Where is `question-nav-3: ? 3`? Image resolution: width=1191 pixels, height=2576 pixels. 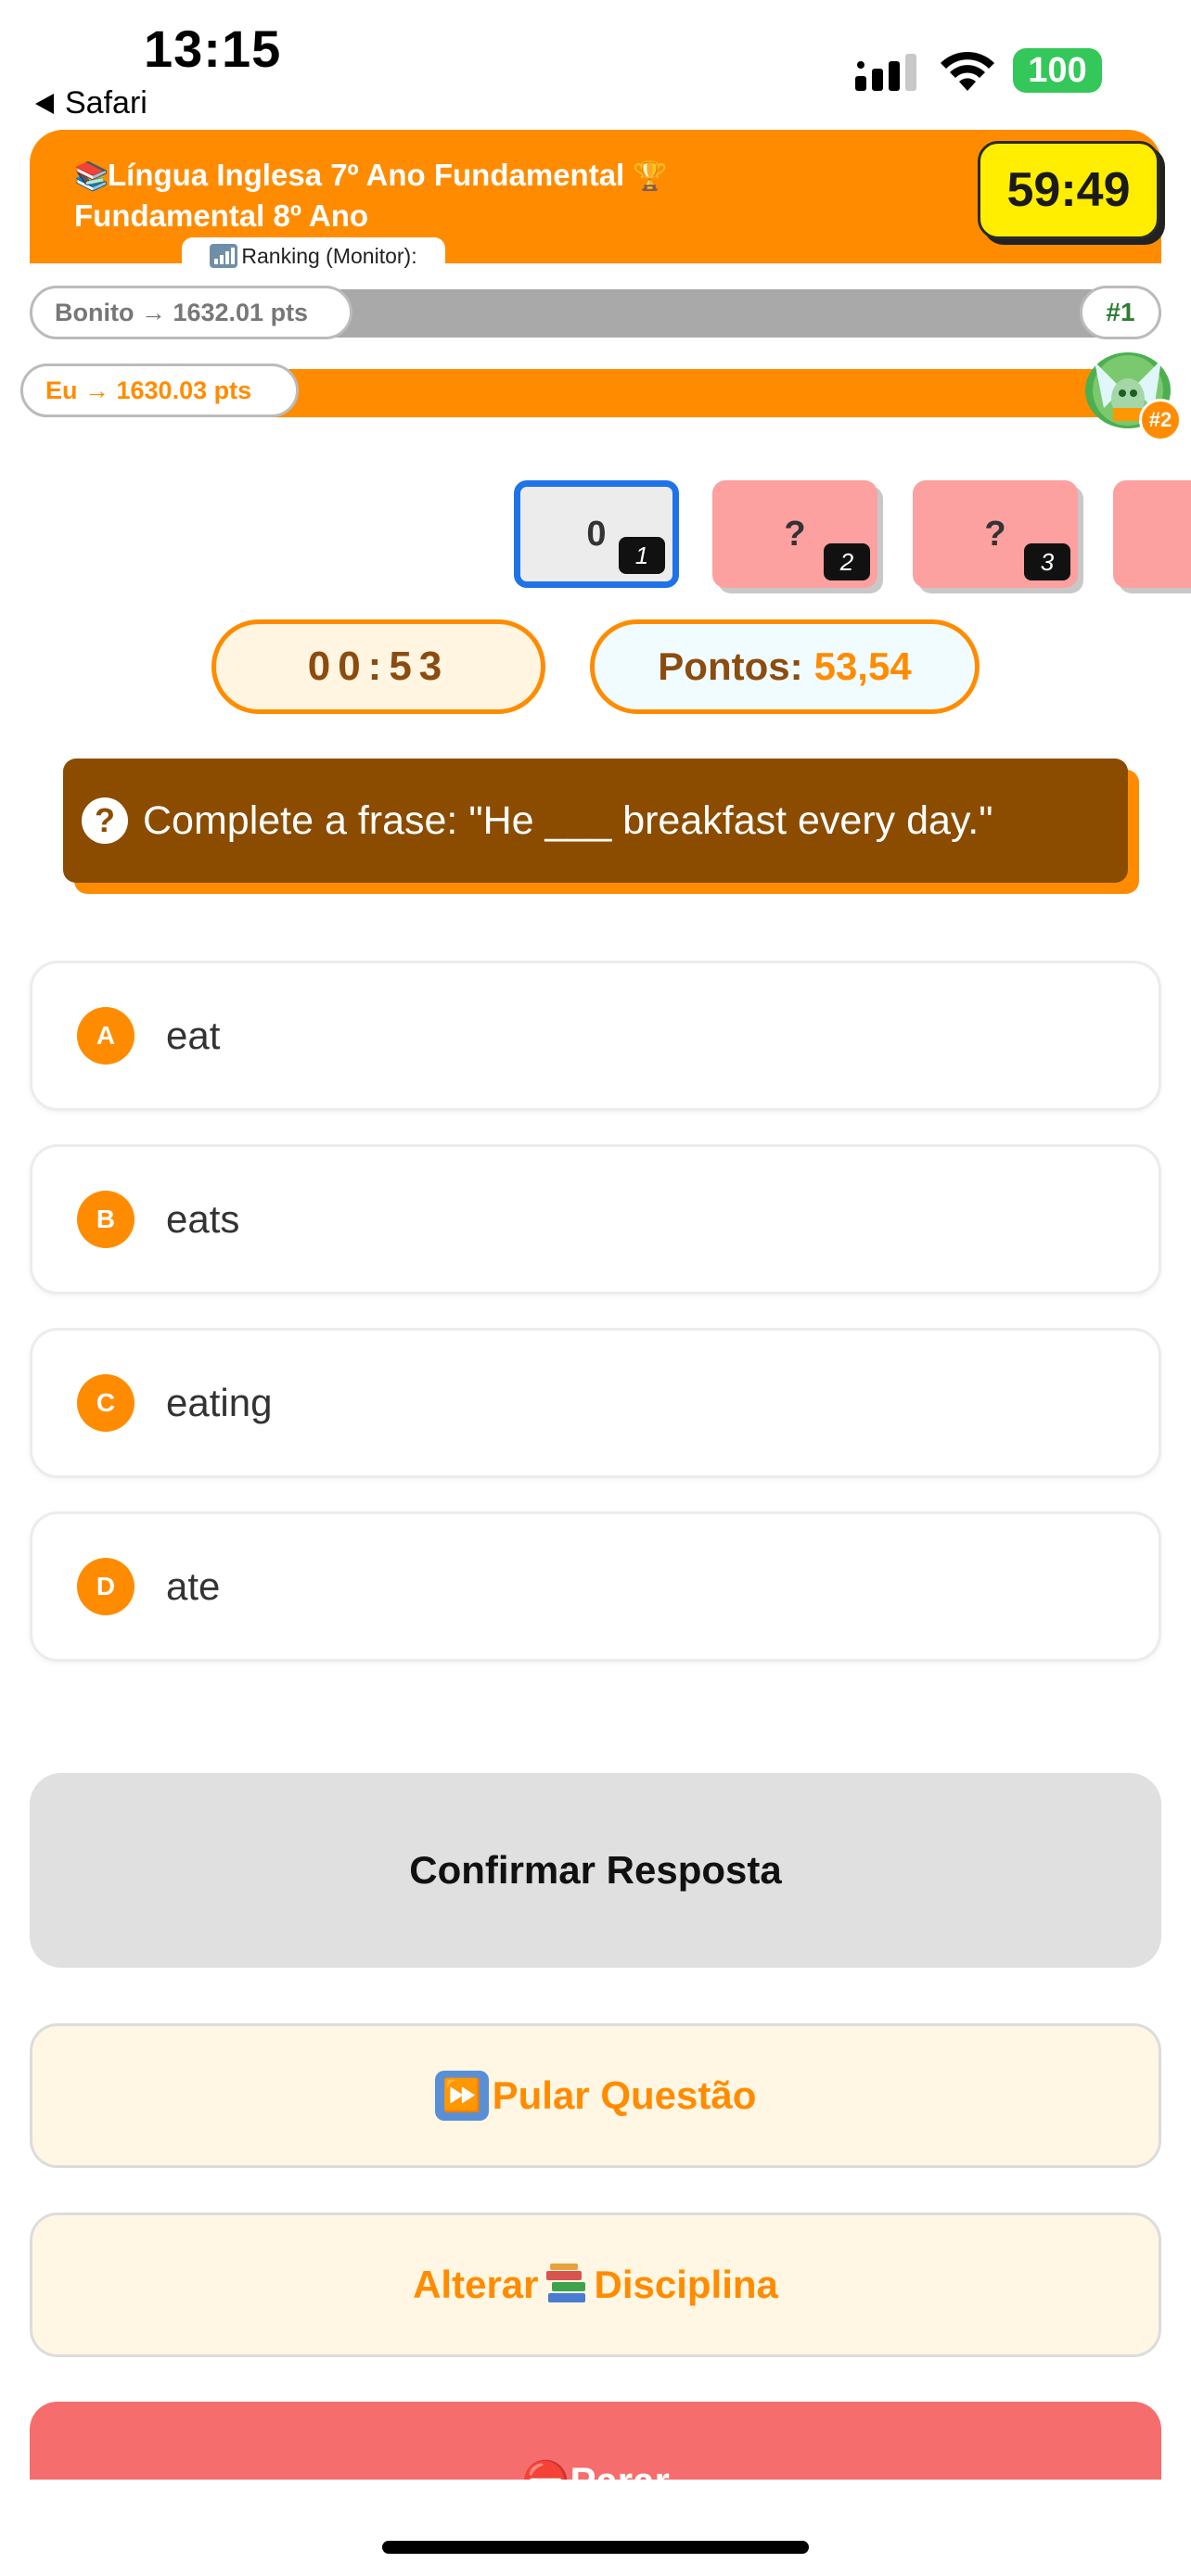
question-nav-3: ? 3 is located at coordinates (996, 534).